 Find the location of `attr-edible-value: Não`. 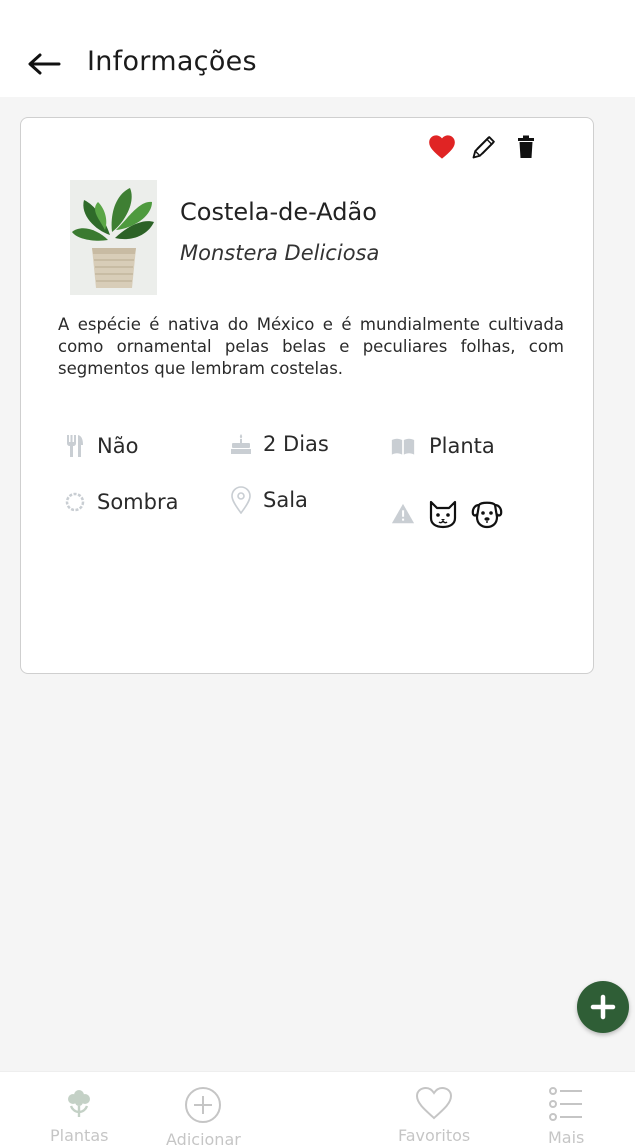

attr-edible-value: Não is located at coordinates (118, 446).